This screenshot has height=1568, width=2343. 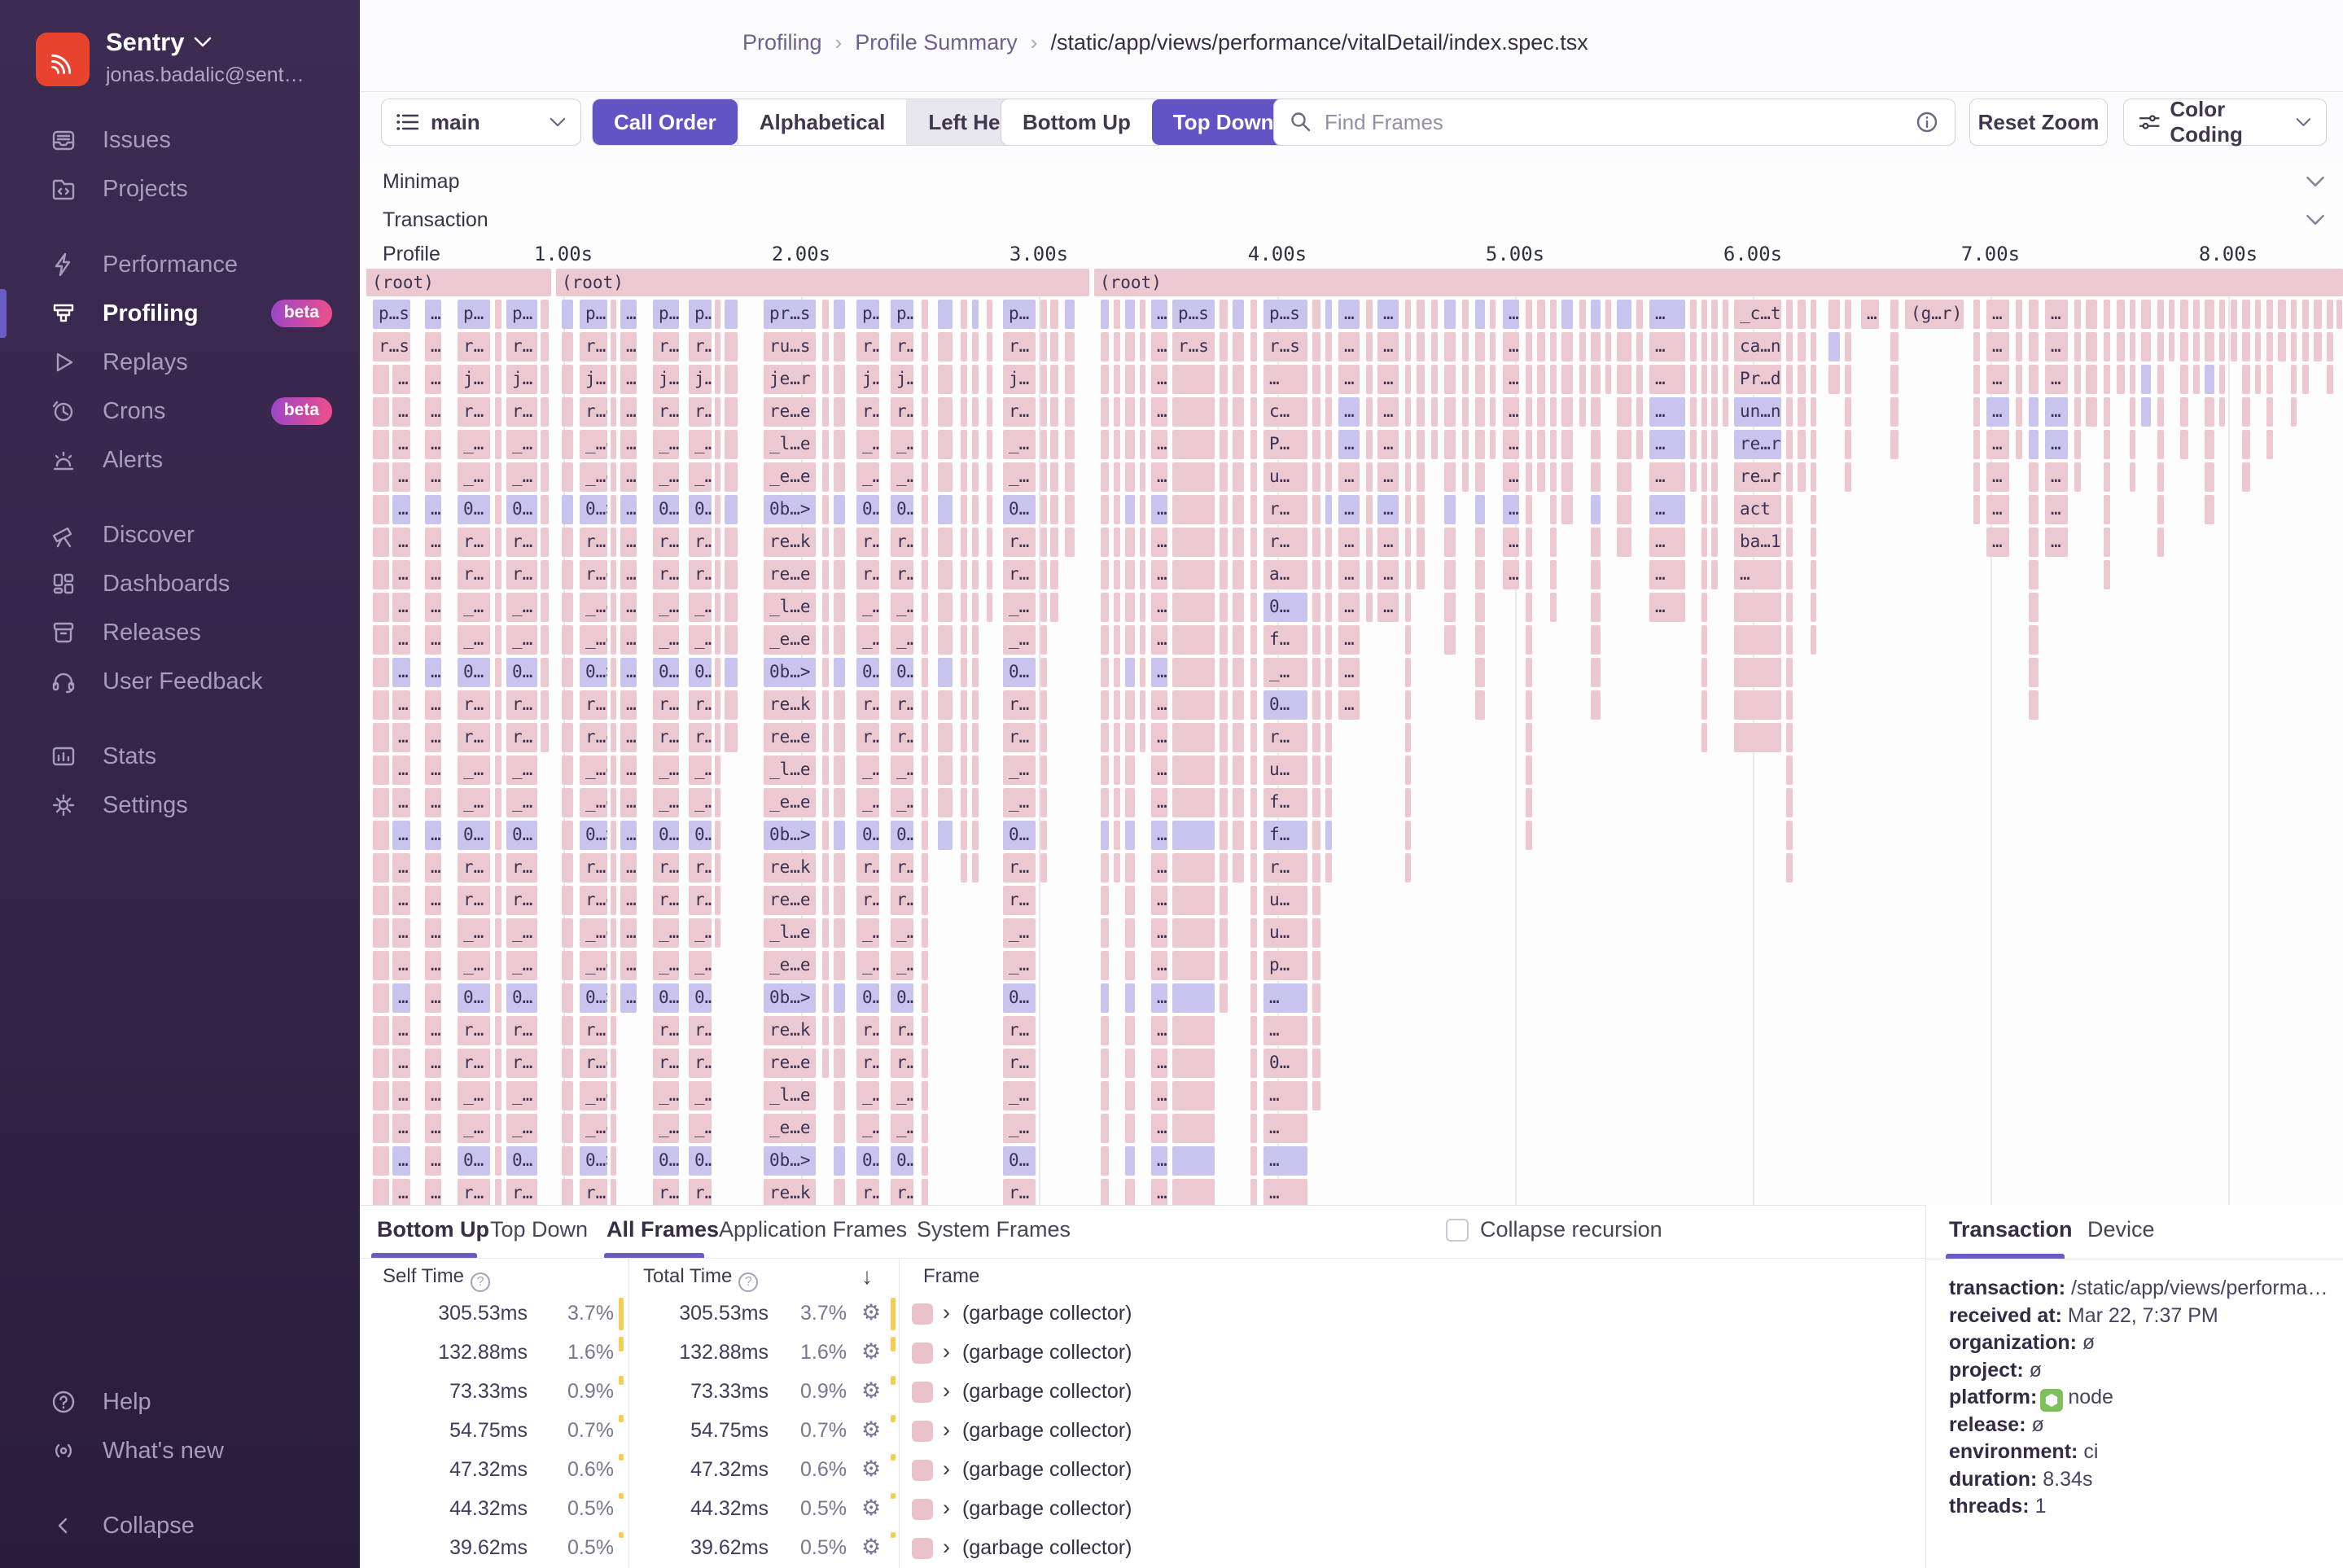 I want to click on sort-call-order: Call Order, so click(x=665, y=122).